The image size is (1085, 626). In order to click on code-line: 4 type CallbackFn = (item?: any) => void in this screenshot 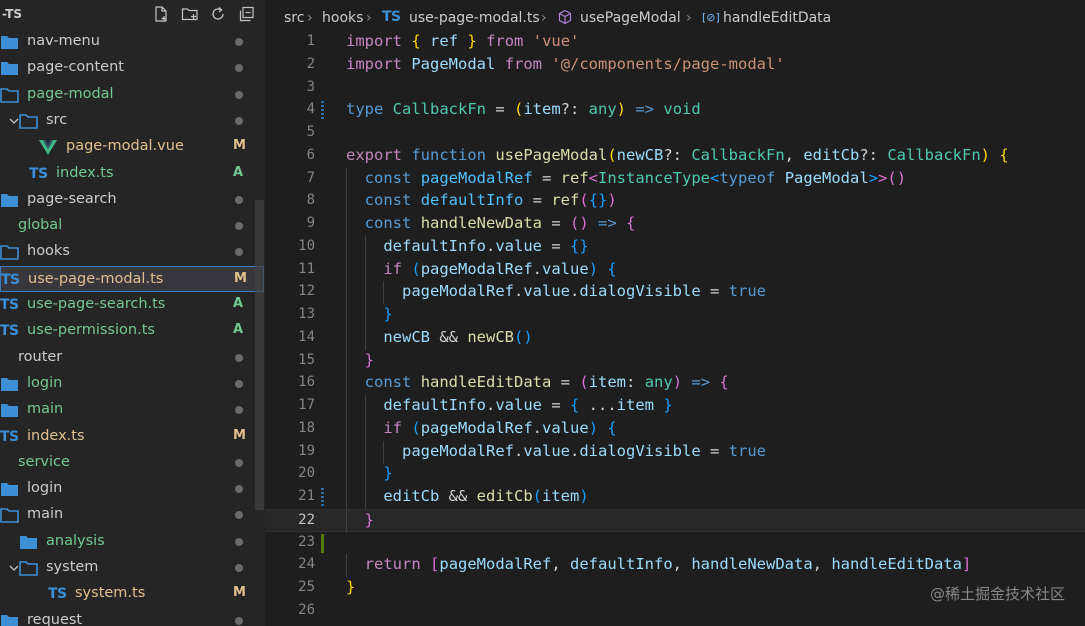, I will do `click(675, 110)`.